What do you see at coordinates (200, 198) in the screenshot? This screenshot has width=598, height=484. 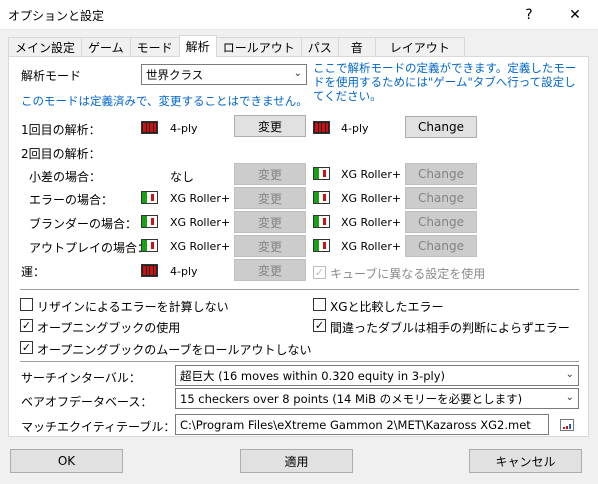 I see `error-case-checker-value: XG Roller+` at bounding box center [200, 198].